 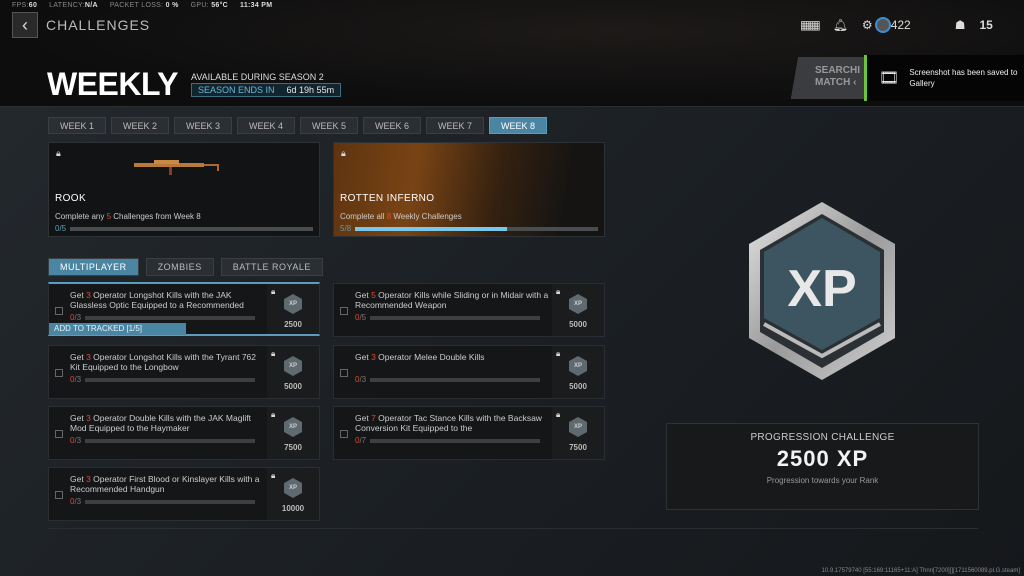 What do you see at coordinates (140, 125) in the screenshot?
I see `tab-week-2: WEEK 2` at bounding box center [140, 125].